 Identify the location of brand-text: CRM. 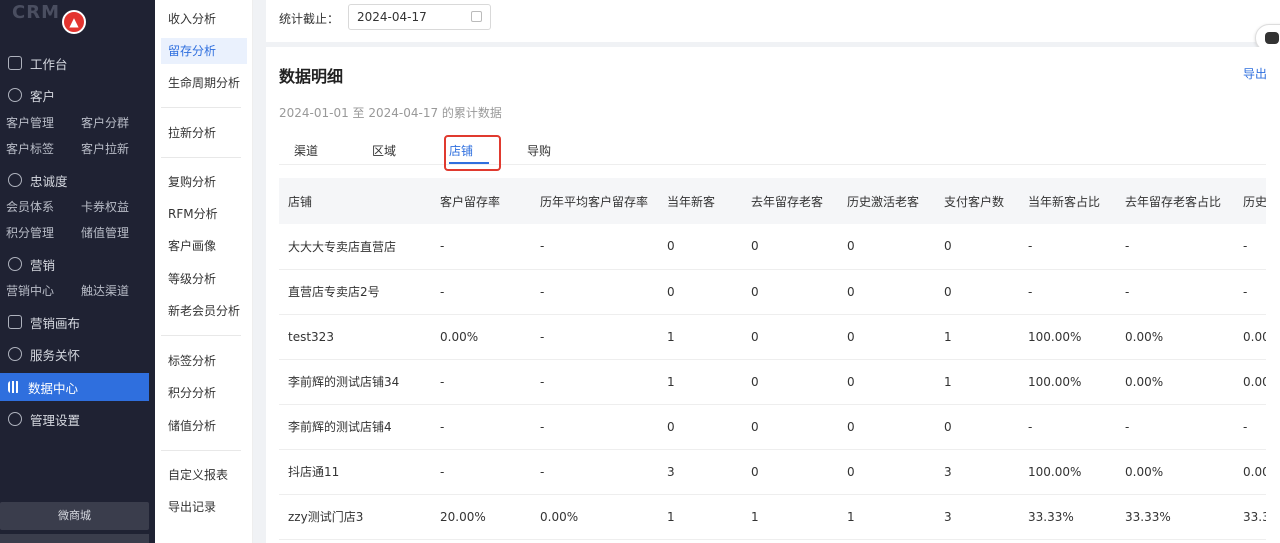
(36, 12).